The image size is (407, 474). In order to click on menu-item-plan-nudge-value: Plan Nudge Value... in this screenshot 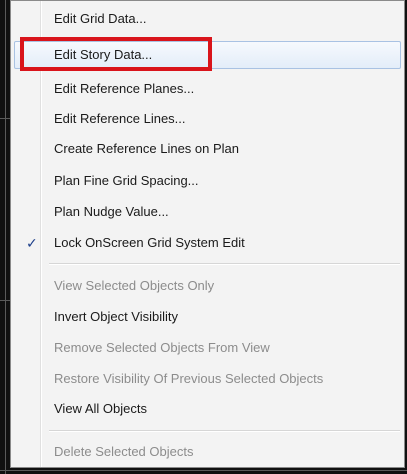, I will do `click(207, 212)`.